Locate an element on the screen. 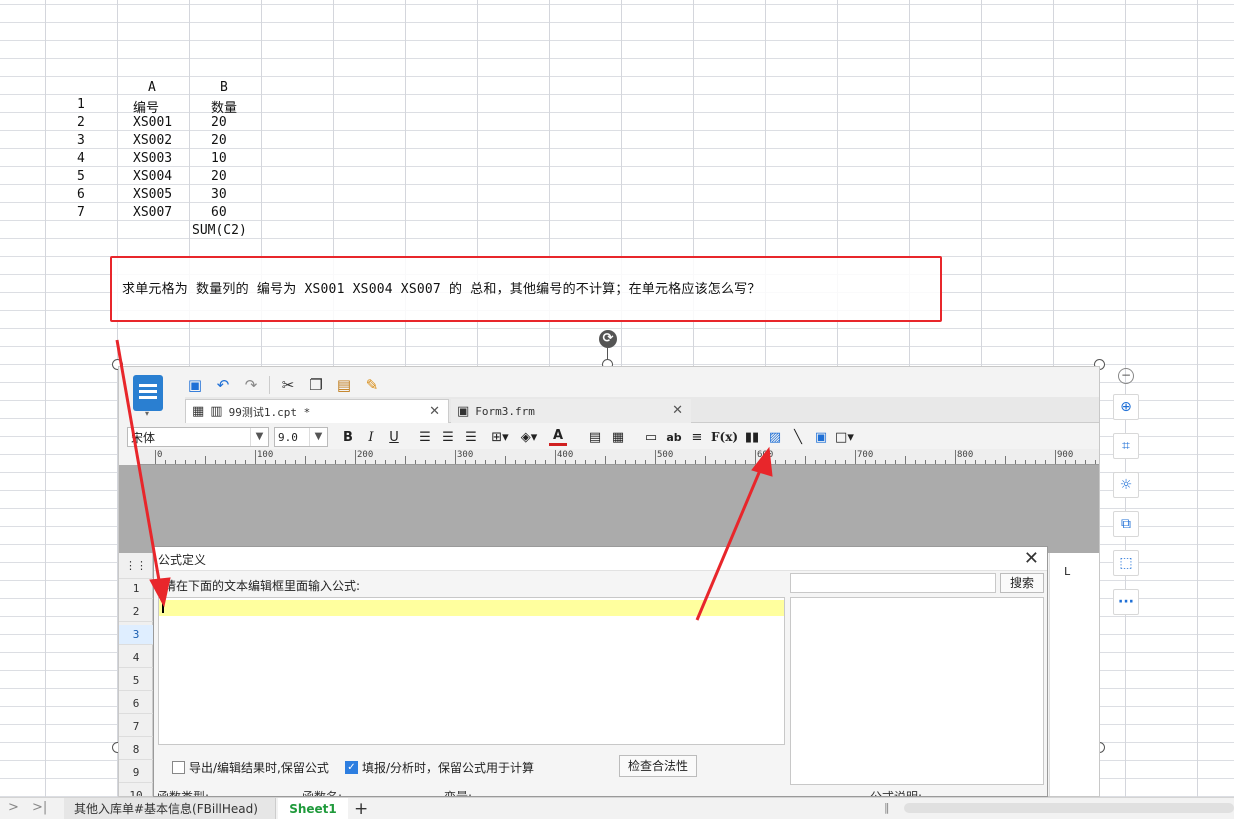 Image resolution: width=1234 pixels, height=819 pixels. format-brush-icon: ✎ is located at coordinates (372, 385).